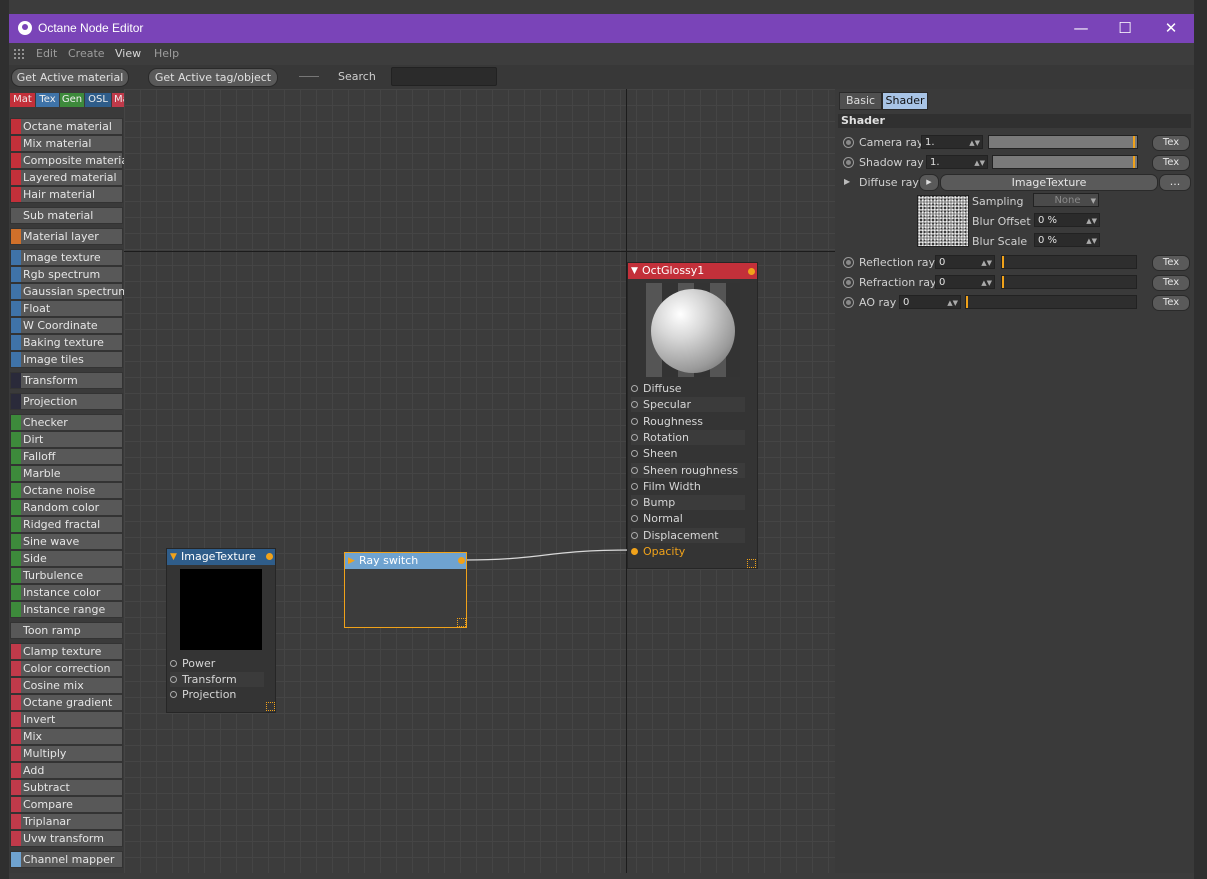 The image size is (1207, 879). I want to click on node-list-item-channel-mapper: Channel mapper, so click(66, 859).